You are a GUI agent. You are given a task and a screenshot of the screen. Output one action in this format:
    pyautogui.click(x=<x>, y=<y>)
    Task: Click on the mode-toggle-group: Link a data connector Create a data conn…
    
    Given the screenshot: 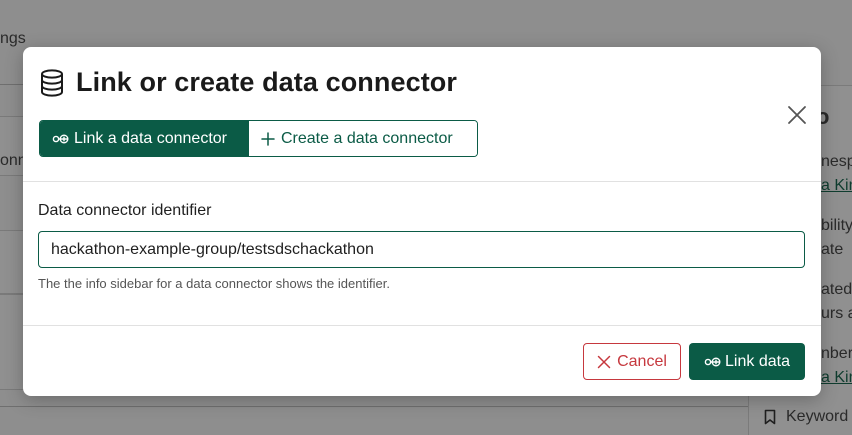 What is the action you would take?
    pyautogui.click(x=258, y=138)
    